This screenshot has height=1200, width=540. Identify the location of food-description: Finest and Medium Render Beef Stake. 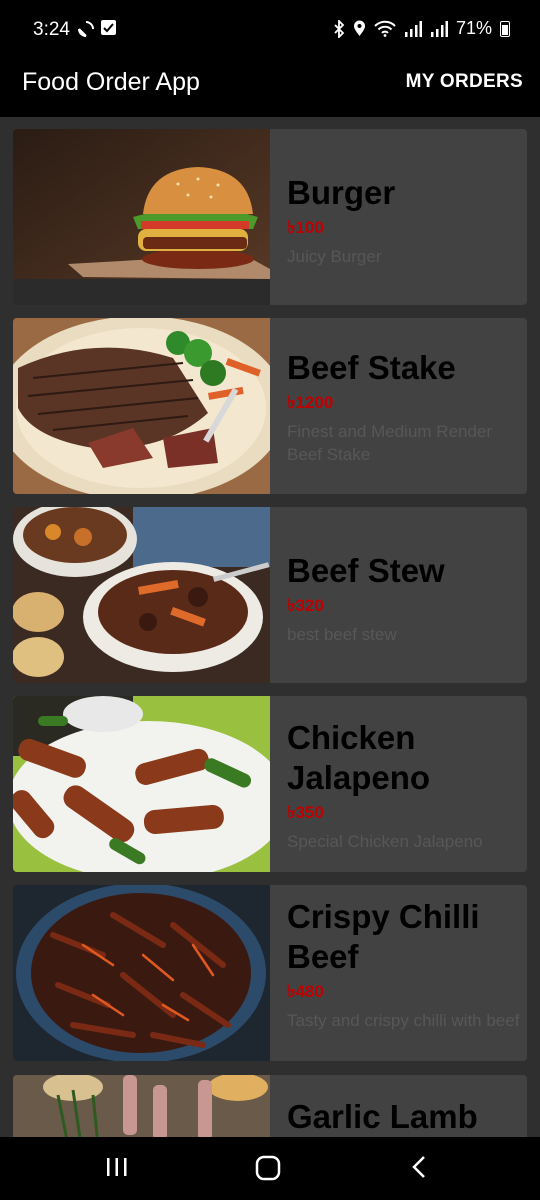
(390, 443).